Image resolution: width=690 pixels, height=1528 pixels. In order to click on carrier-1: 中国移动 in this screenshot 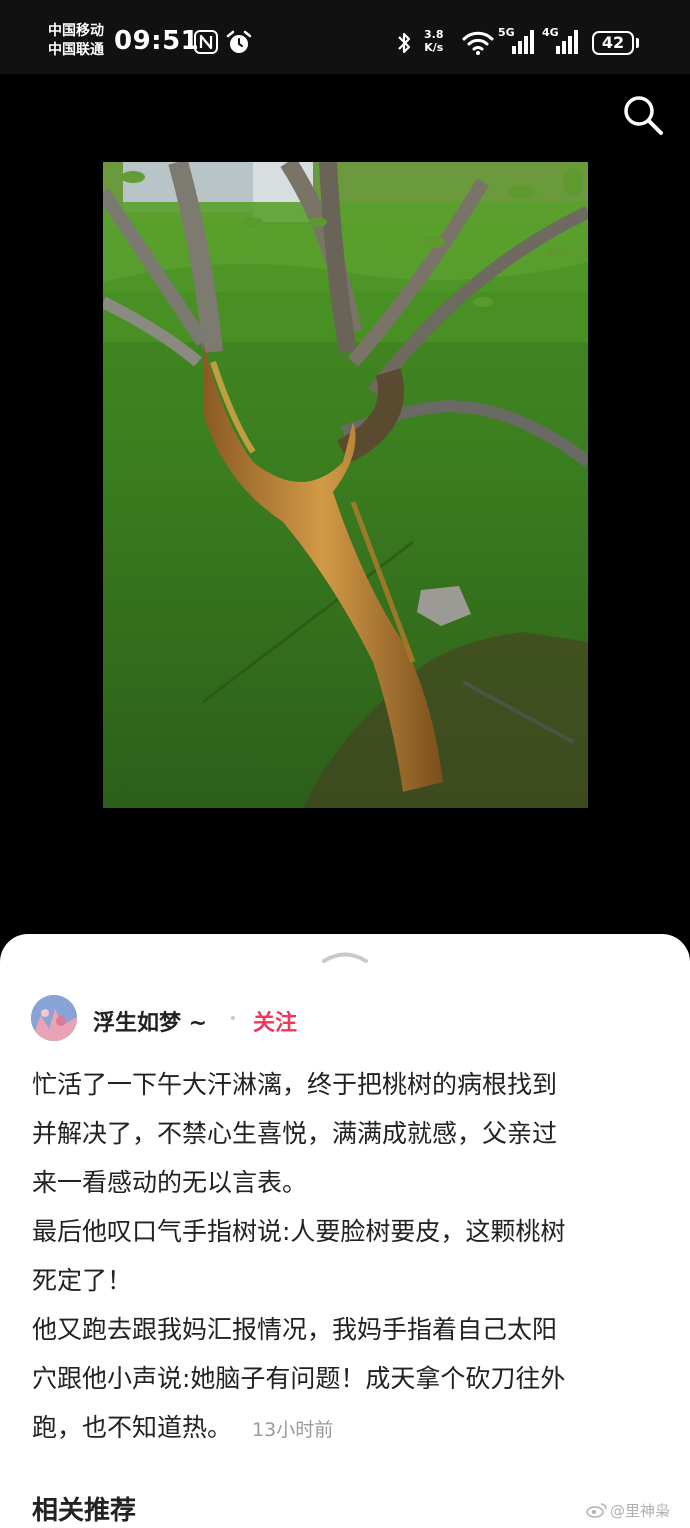, I will do `click(76, 31)`.